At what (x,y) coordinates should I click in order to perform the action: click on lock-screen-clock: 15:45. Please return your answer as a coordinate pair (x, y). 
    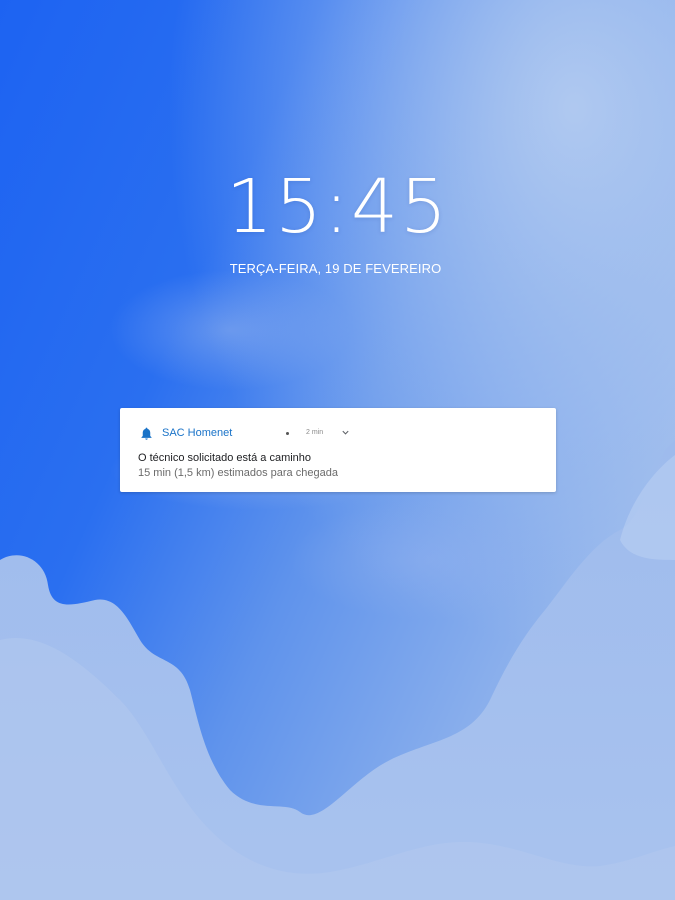
    Looking at the image, I should click on (337, 207).